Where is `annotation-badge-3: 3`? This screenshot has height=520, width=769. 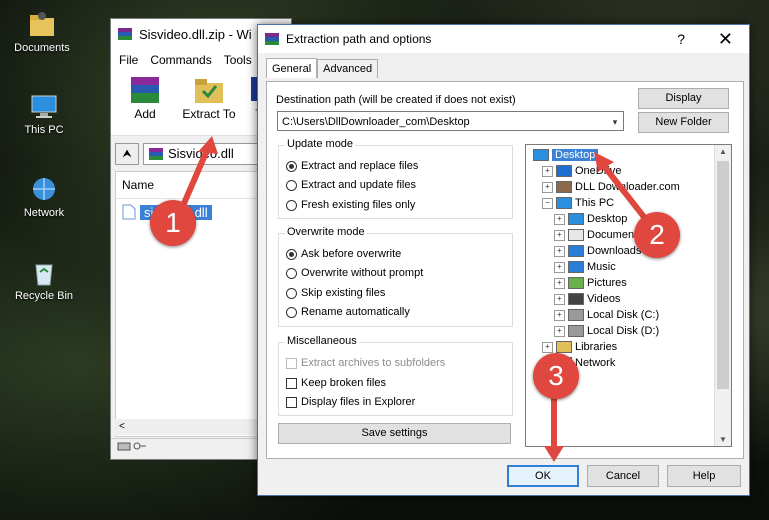
annotation-badge-3: 3 is located at coordinates (556, 376).